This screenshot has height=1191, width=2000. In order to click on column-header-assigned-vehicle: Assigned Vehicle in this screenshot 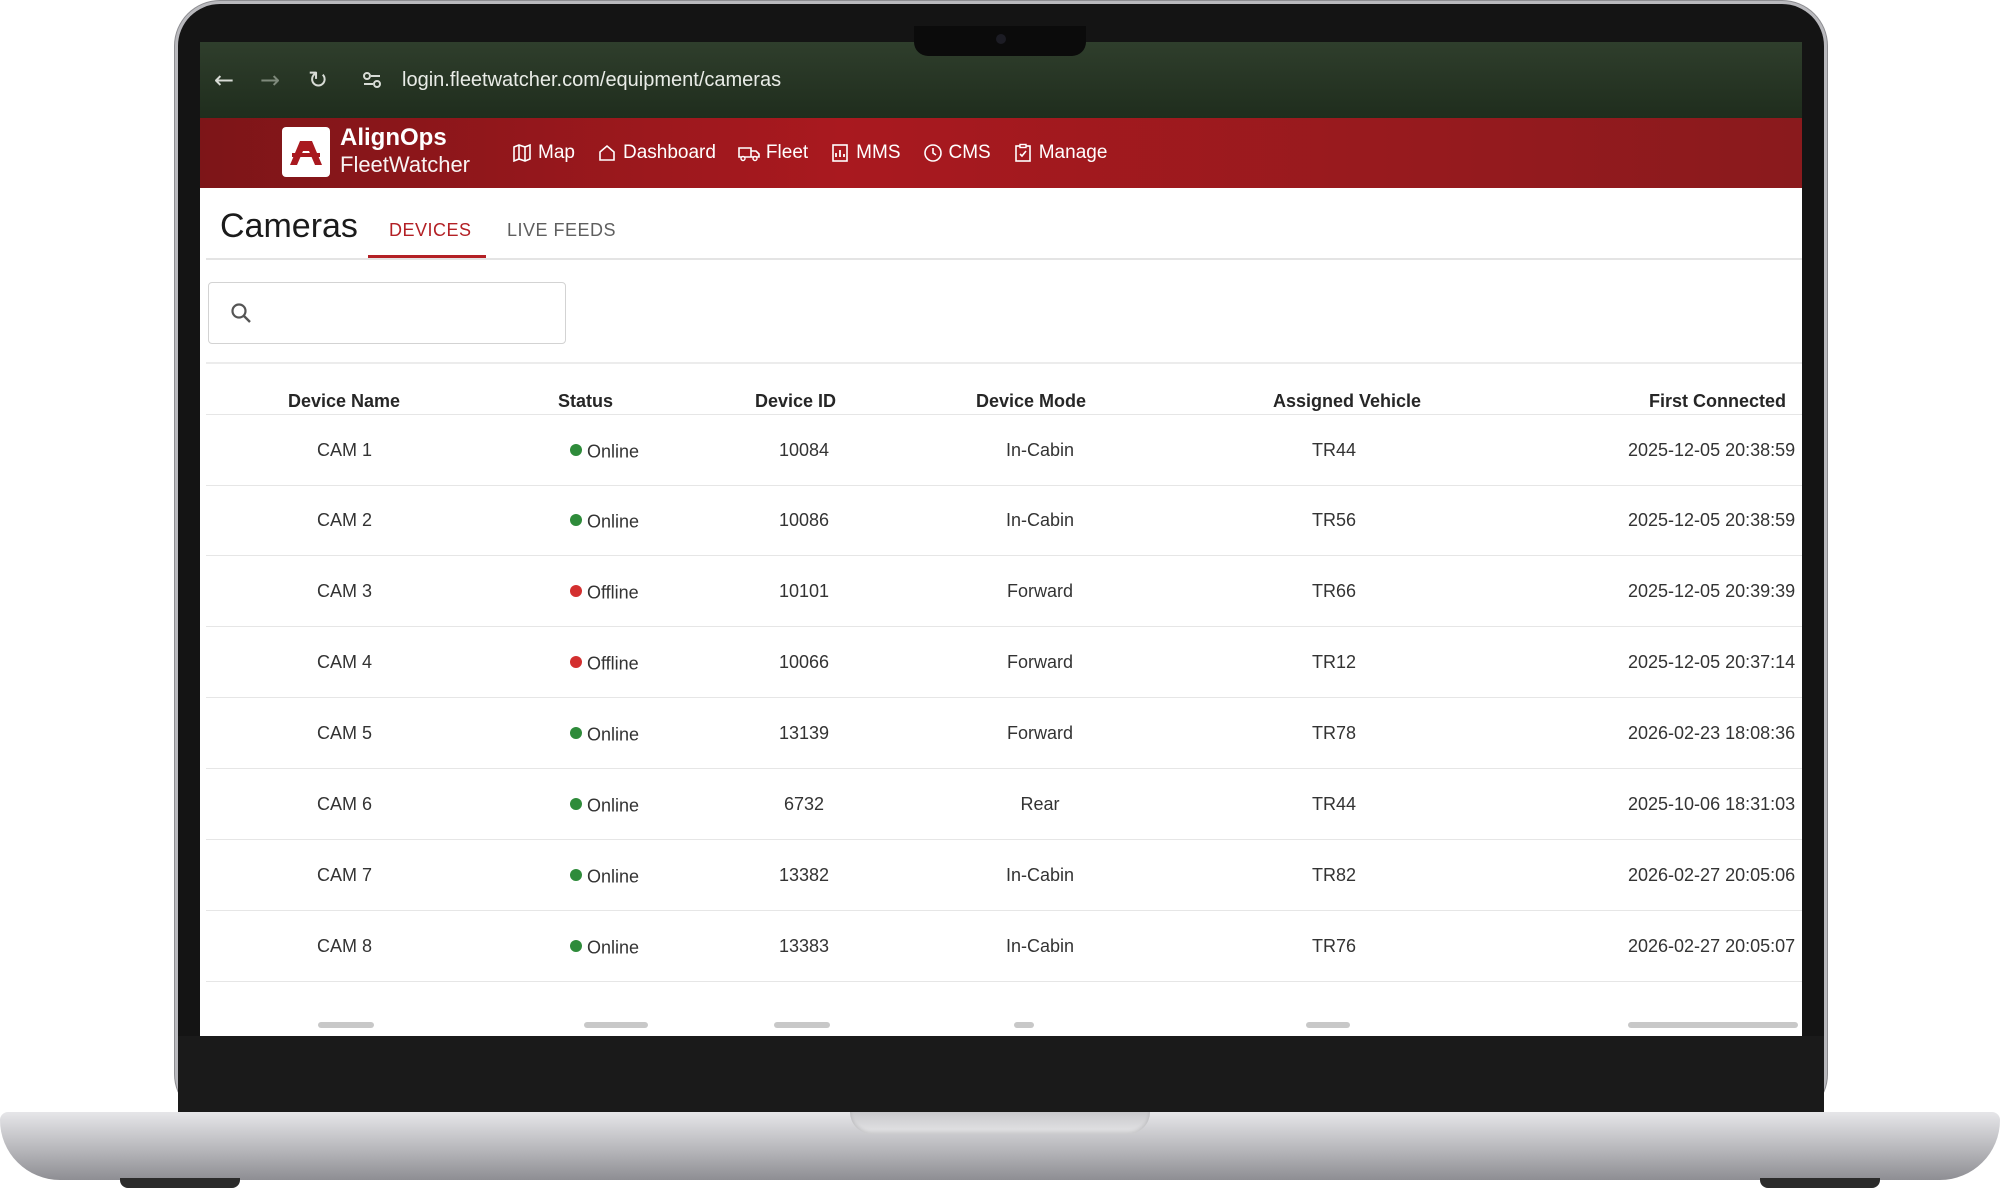, I will do `click(1347, 401)`.